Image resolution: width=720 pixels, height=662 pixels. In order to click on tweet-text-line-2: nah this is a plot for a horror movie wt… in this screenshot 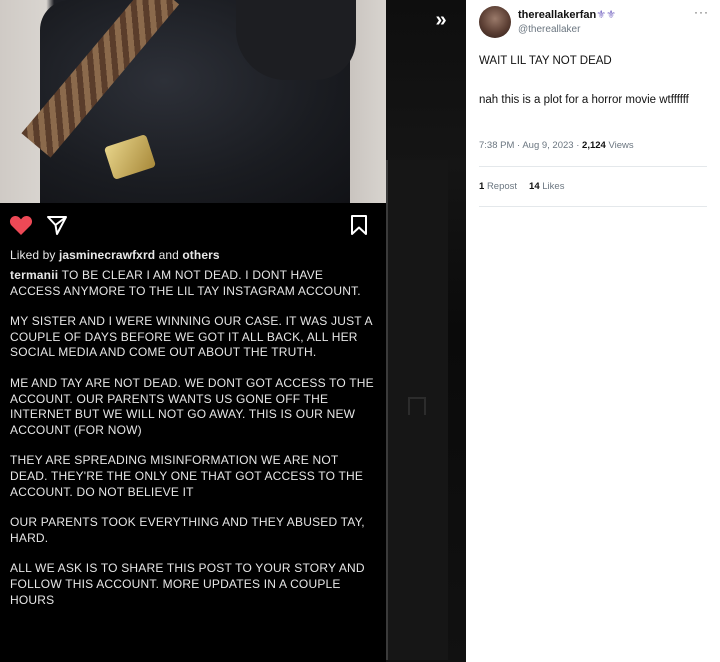, I will do `click(584, 100)`.